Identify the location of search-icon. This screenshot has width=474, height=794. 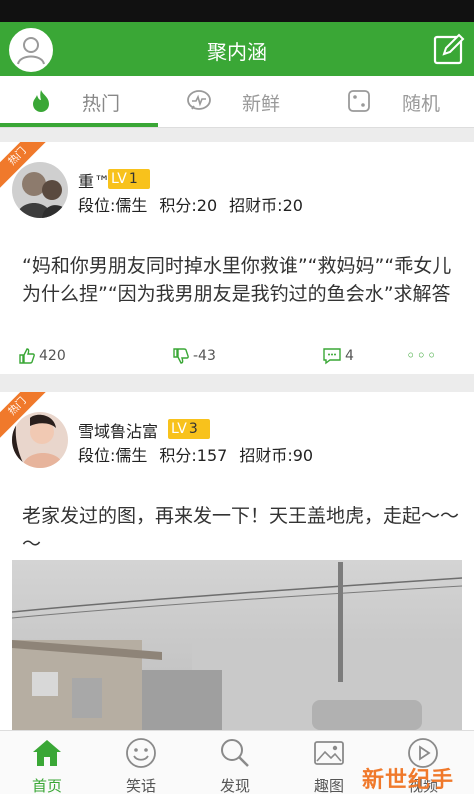
(235, 753).